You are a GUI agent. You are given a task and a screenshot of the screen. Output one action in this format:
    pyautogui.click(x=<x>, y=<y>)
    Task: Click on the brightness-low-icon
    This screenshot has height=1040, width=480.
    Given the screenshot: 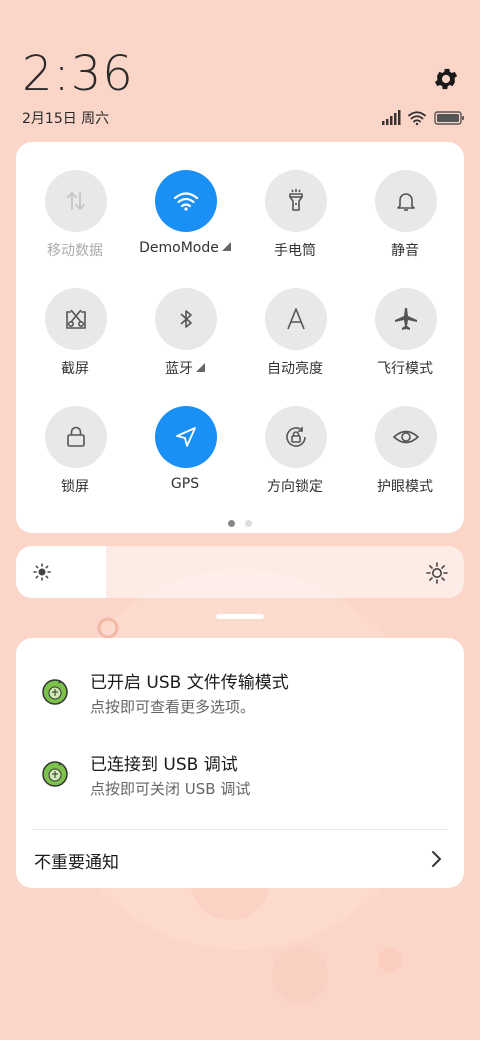 What is the action you would take?
    pyautogui.click(x=42, y=572)
    